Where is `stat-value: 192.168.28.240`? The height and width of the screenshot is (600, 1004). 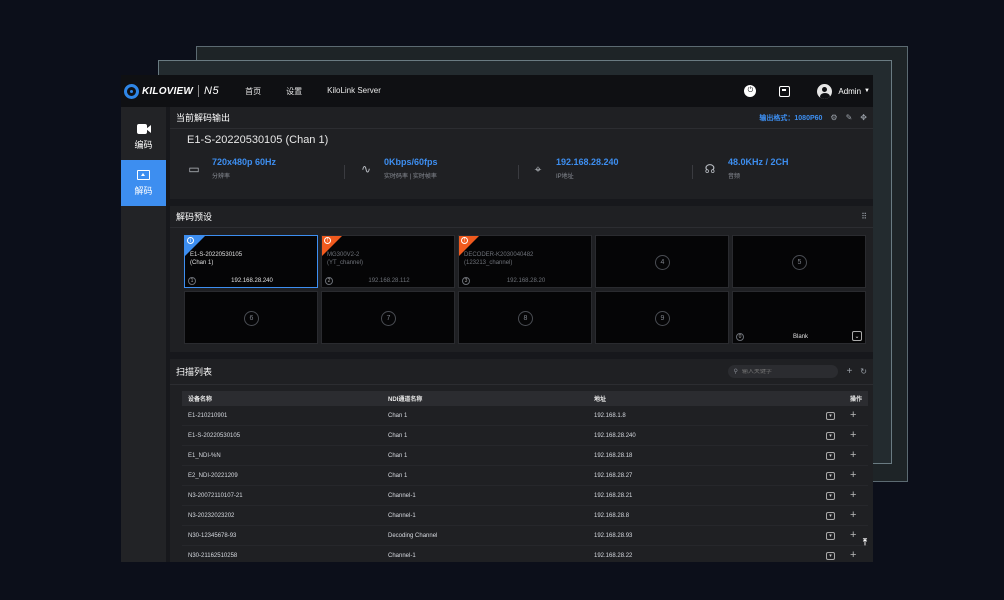 stat-value: 192.168.28.240 is located at coordinates (587, 162).